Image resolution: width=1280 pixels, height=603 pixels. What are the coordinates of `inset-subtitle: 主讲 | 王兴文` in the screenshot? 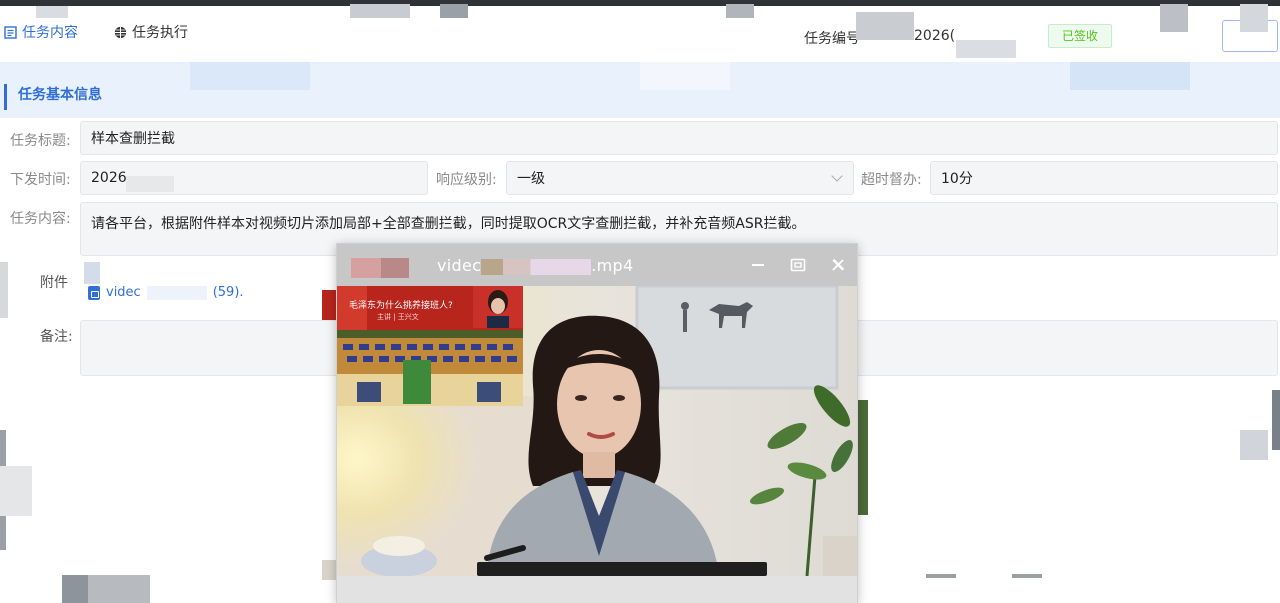 It's located at (398, 317).